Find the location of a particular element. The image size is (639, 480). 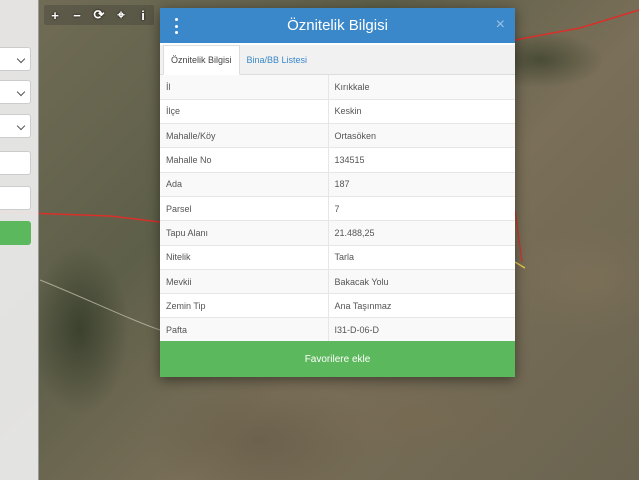

attribute-value: I31-D-06-D is located at coordinates (421, 330).